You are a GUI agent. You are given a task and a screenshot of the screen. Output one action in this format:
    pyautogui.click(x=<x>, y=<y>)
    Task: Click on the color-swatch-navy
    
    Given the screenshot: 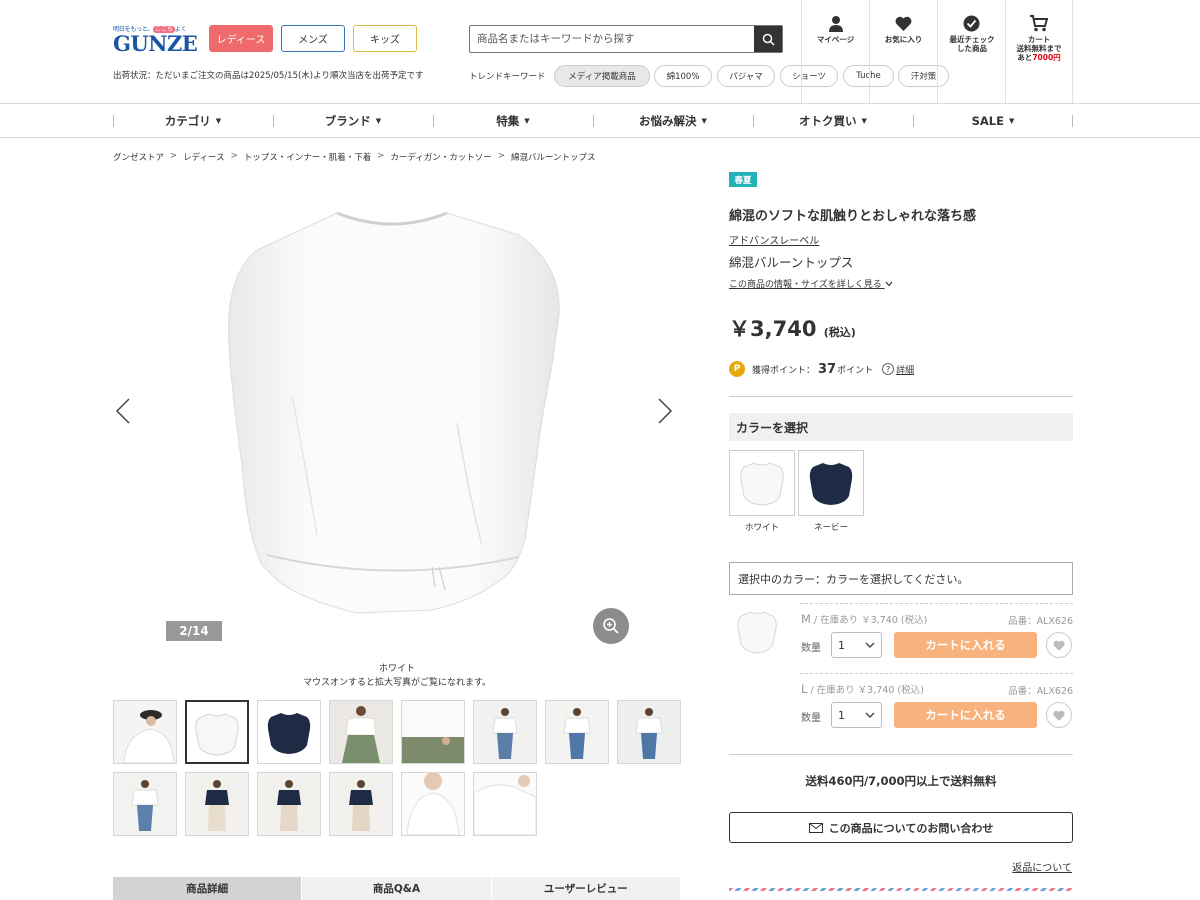 What is the action you would take?
    pyautogui.click(x=831, y=483)
    